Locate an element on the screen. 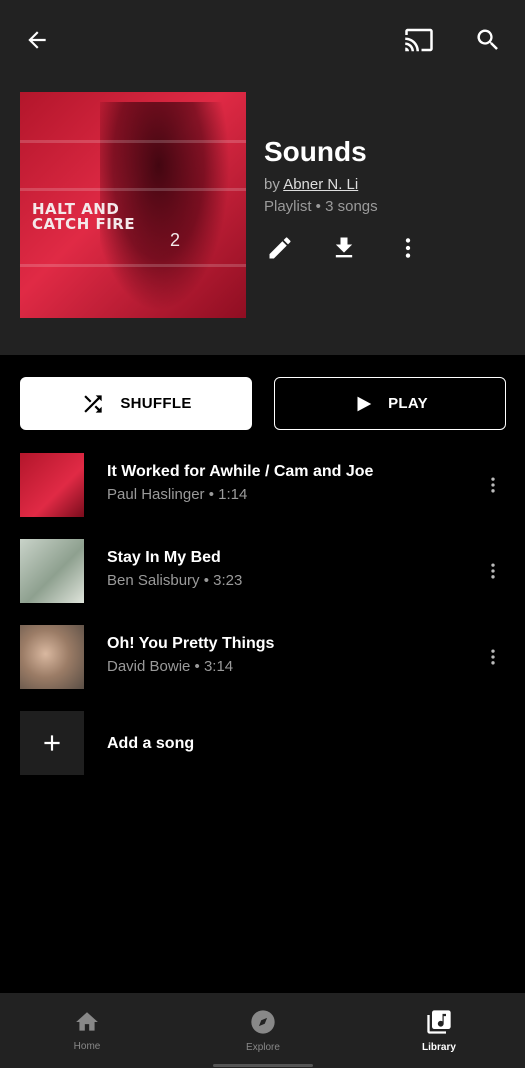 The width and height of the screenshot is (525, 1068). song-subtitle: Ben Salisbury • 3:23 is located at coordinates (175, 580).